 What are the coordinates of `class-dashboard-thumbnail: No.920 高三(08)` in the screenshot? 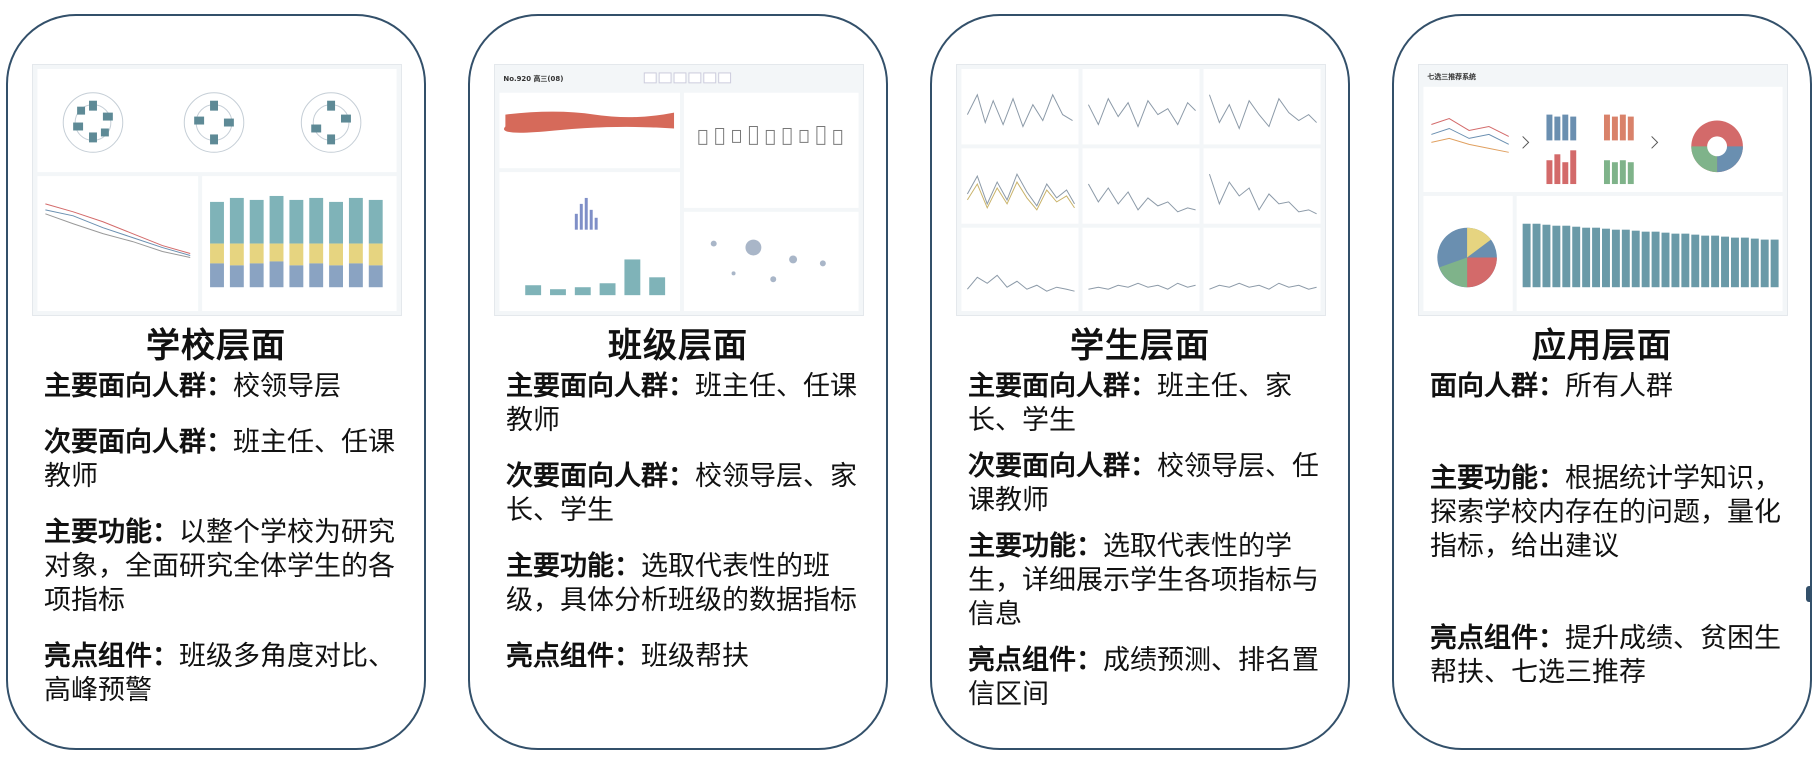 It's located at (679, 192).